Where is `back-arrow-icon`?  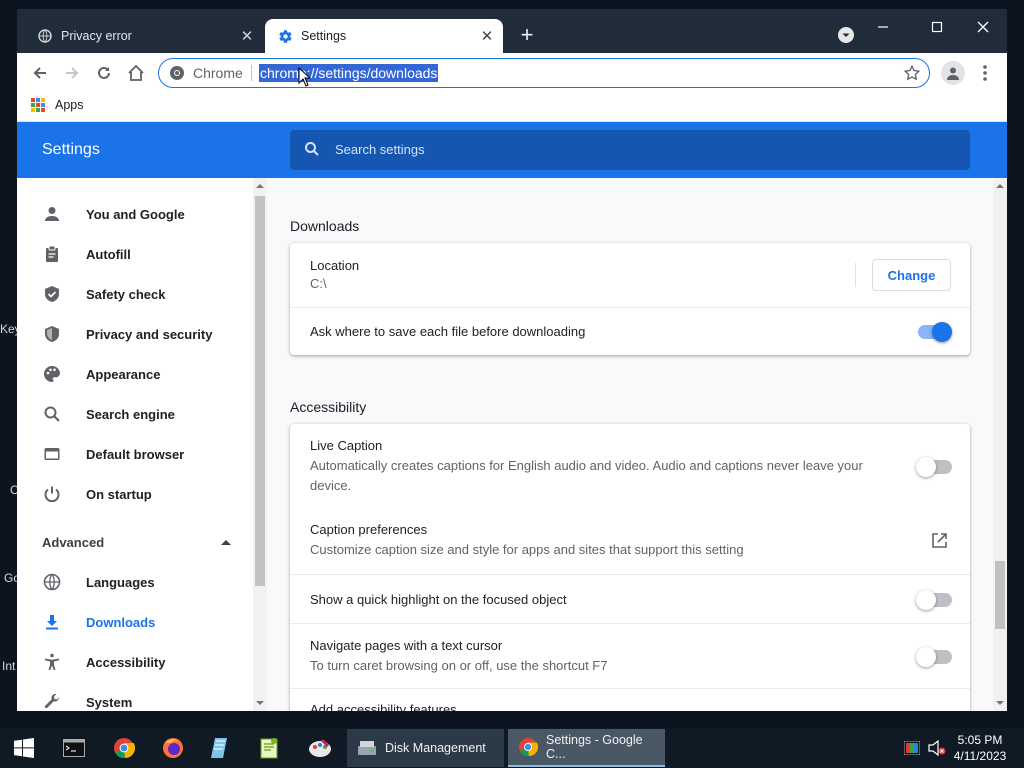
back-arrow-icon is located at coordinates (40, 73).